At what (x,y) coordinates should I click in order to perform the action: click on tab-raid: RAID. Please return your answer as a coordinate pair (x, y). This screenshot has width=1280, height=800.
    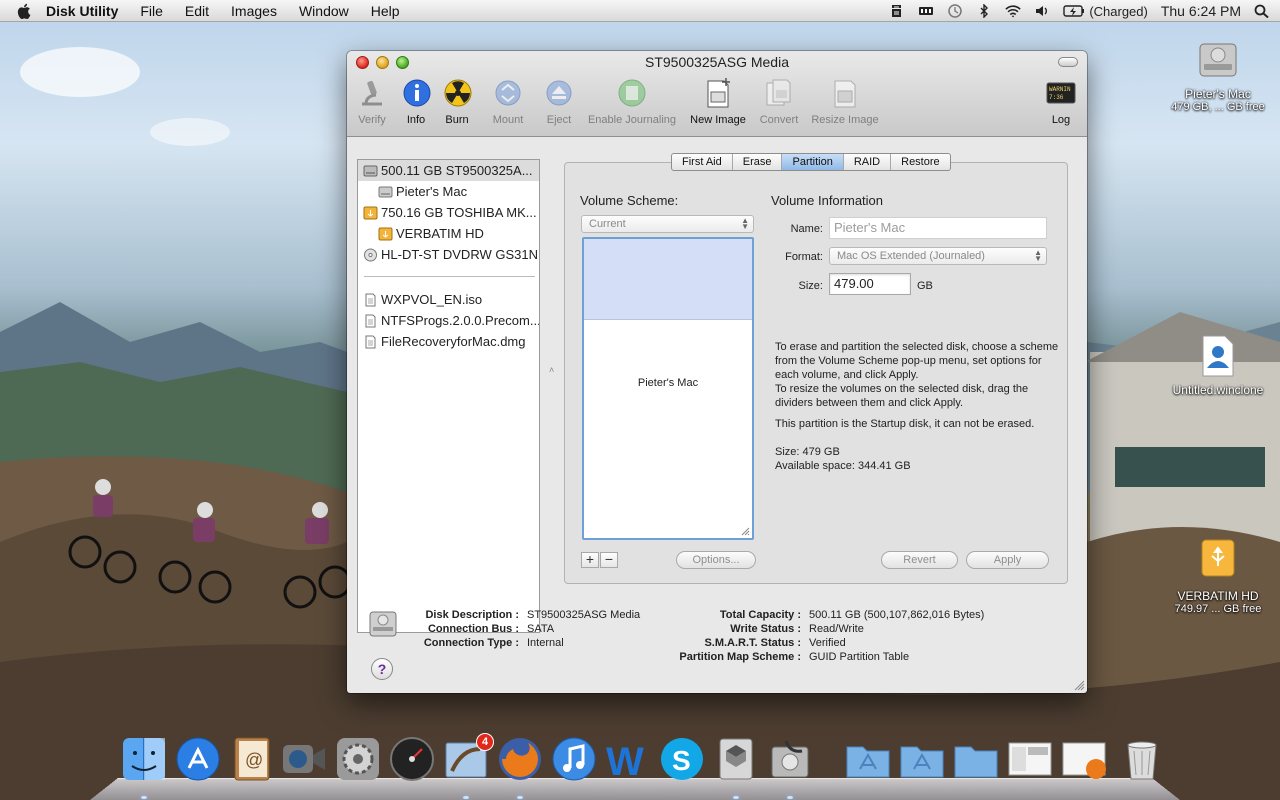
    Looking at the image, I should click on (868, 162).